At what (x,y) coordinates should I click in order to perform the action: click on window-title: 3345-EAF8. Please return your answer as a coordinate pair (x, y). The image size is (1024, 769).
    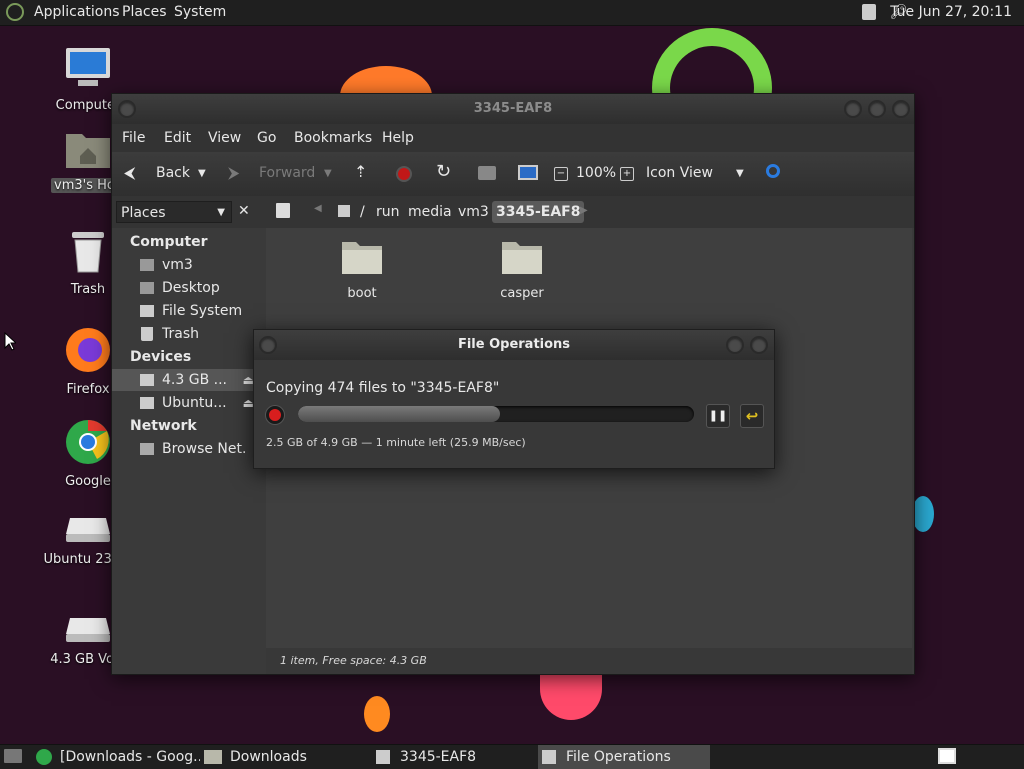
    Looking at the image, I should click on (513, 108).